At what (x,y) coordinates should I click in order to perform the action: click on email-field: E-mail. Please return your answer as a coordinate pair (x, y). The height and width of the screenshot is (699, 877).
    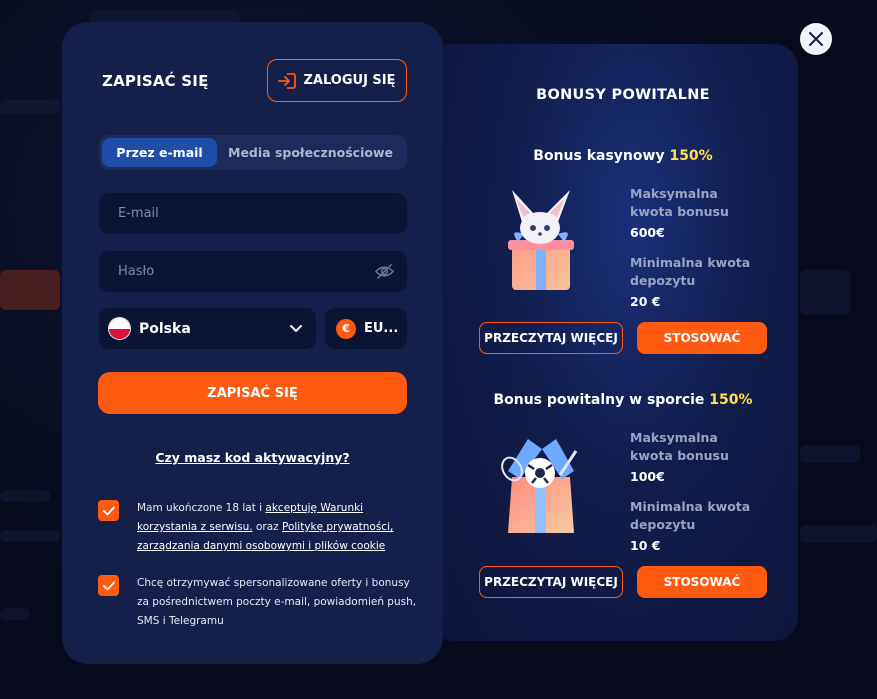
    Looking at the image, I should click on (253, 213).